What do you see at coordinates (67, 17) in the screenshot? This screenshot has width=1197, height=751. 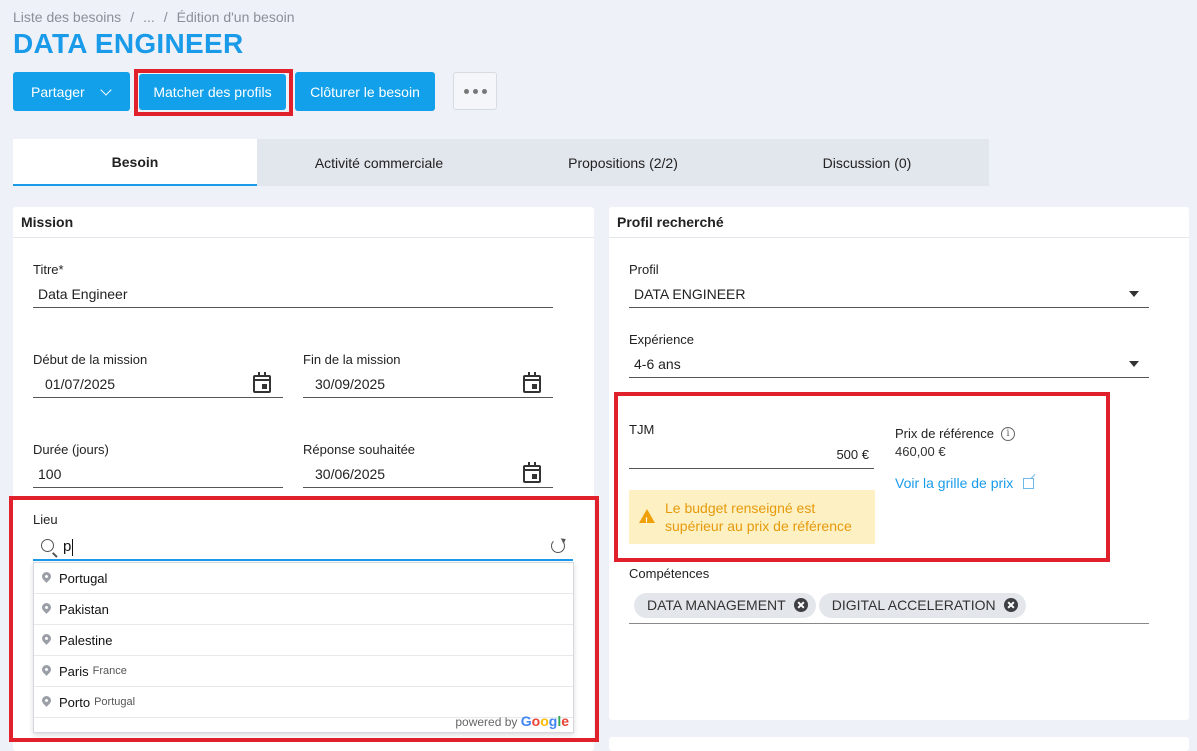 I see `breadcrumb-link-list: Liste des besoins` at bounding box center [67, 17].